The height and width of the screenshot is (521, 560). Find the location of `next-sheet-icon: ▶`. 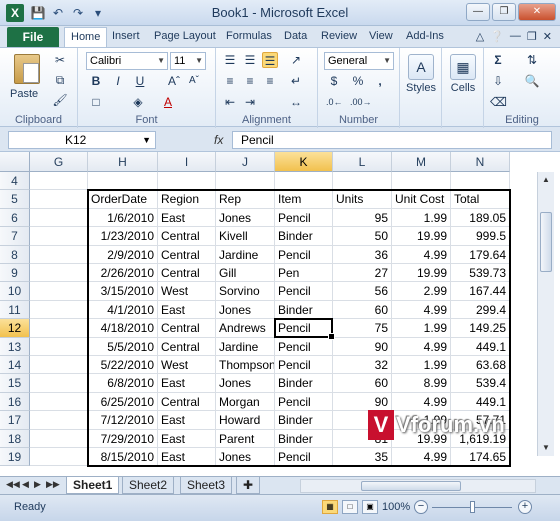

next-sheet-icon: ▶ is located at coordinates (37, 484).